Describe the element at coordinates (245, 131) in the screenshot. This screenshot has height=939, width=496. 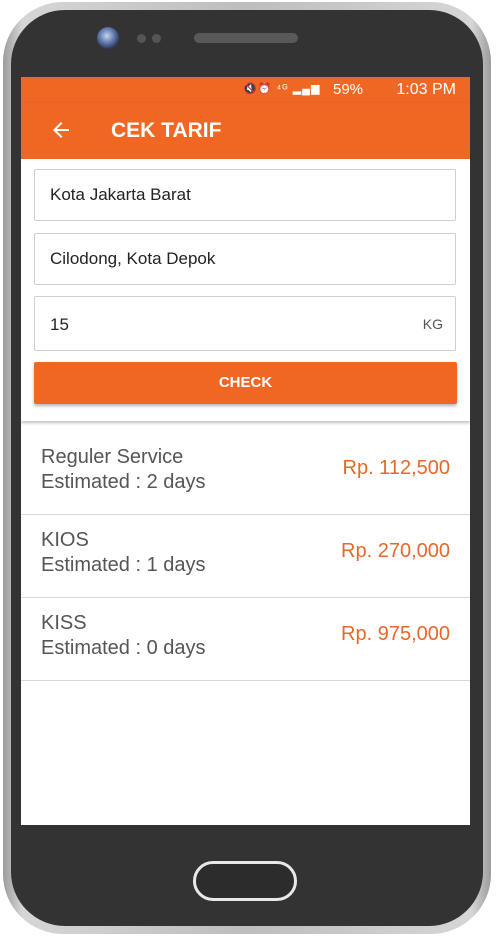
I see `app-bar: CEK TARIF` at that location.